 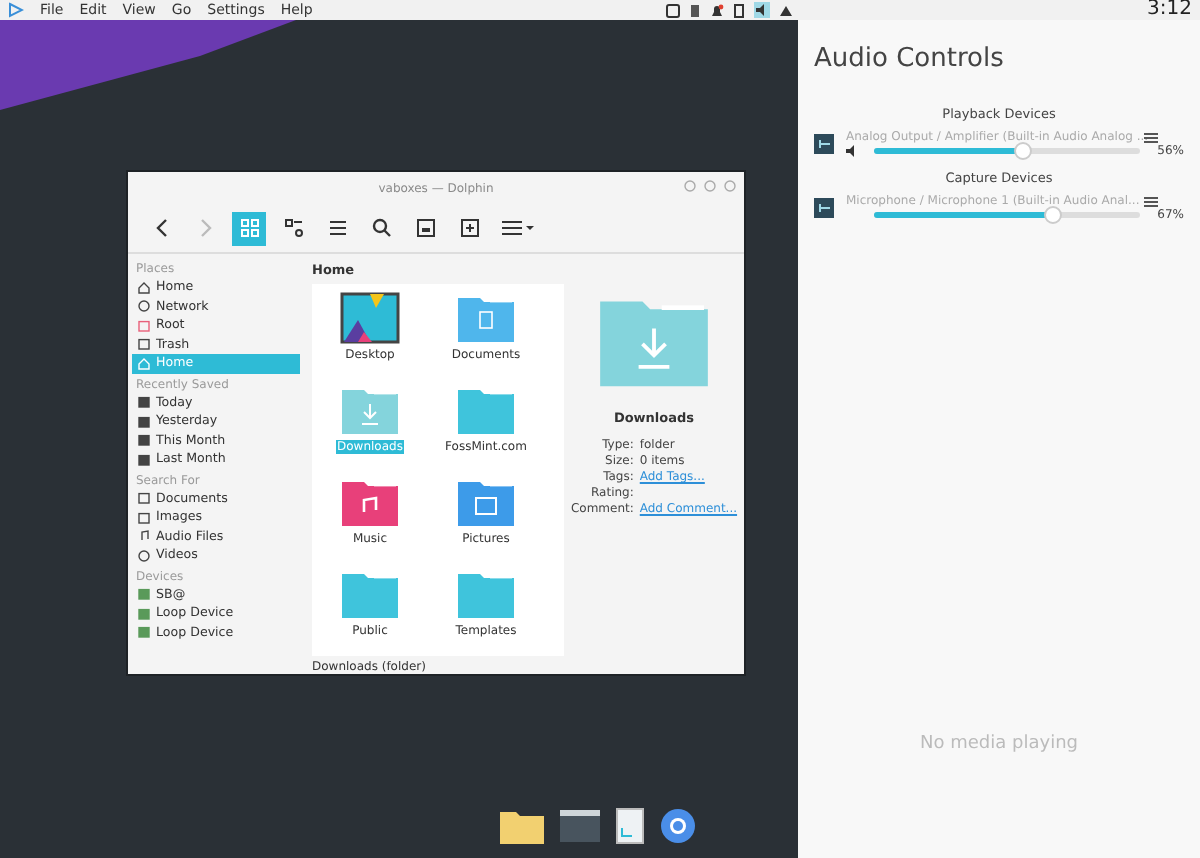 I want to click on bell-icon, so click(x=717, y=10).